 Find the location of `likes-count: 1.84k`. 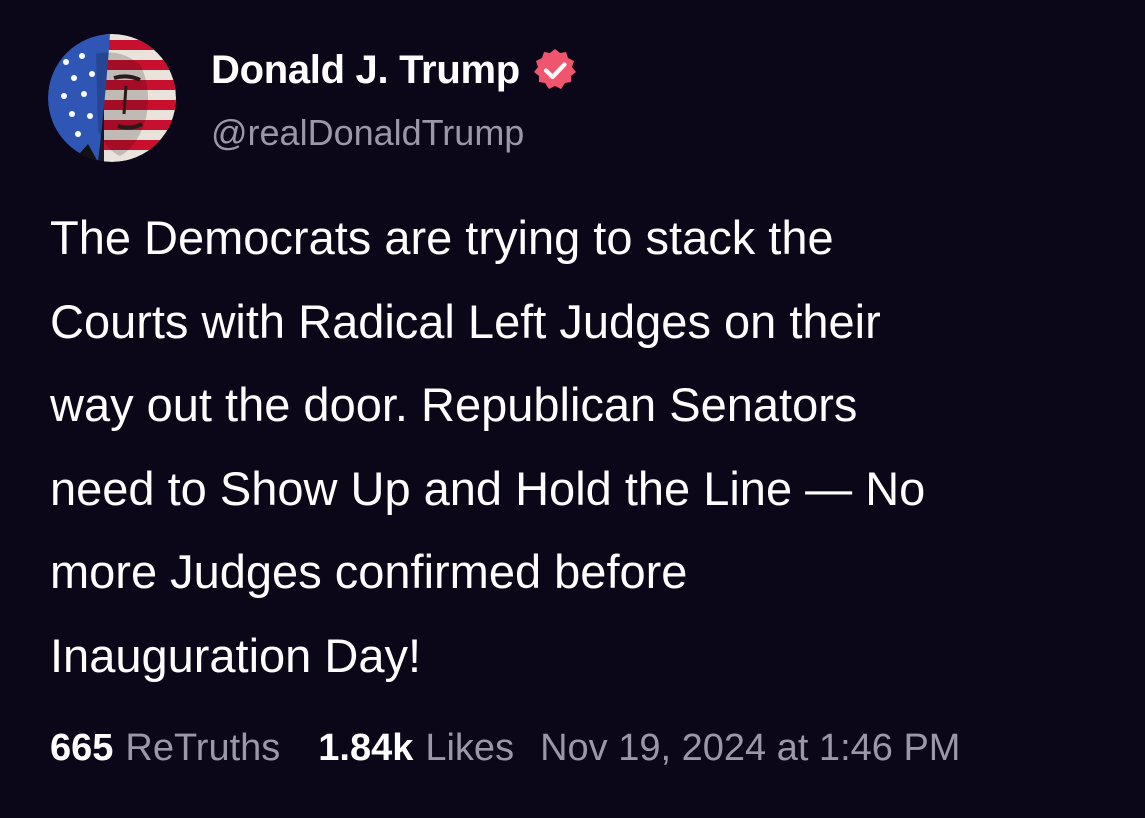

likes-count: 1.84k is located at coordinates (366, 747).